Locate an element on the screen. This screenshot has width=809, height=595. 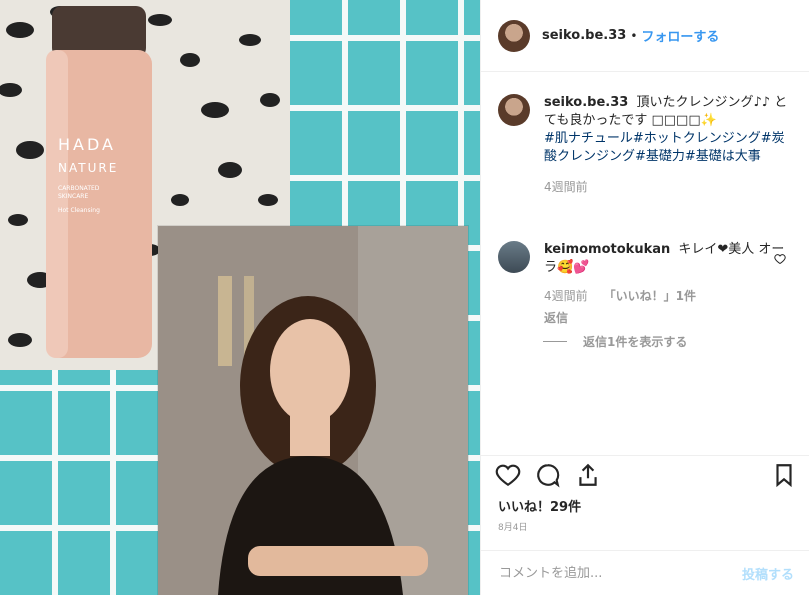
brand-text3: Hot Cleansing is located at coordinates (79, 210).